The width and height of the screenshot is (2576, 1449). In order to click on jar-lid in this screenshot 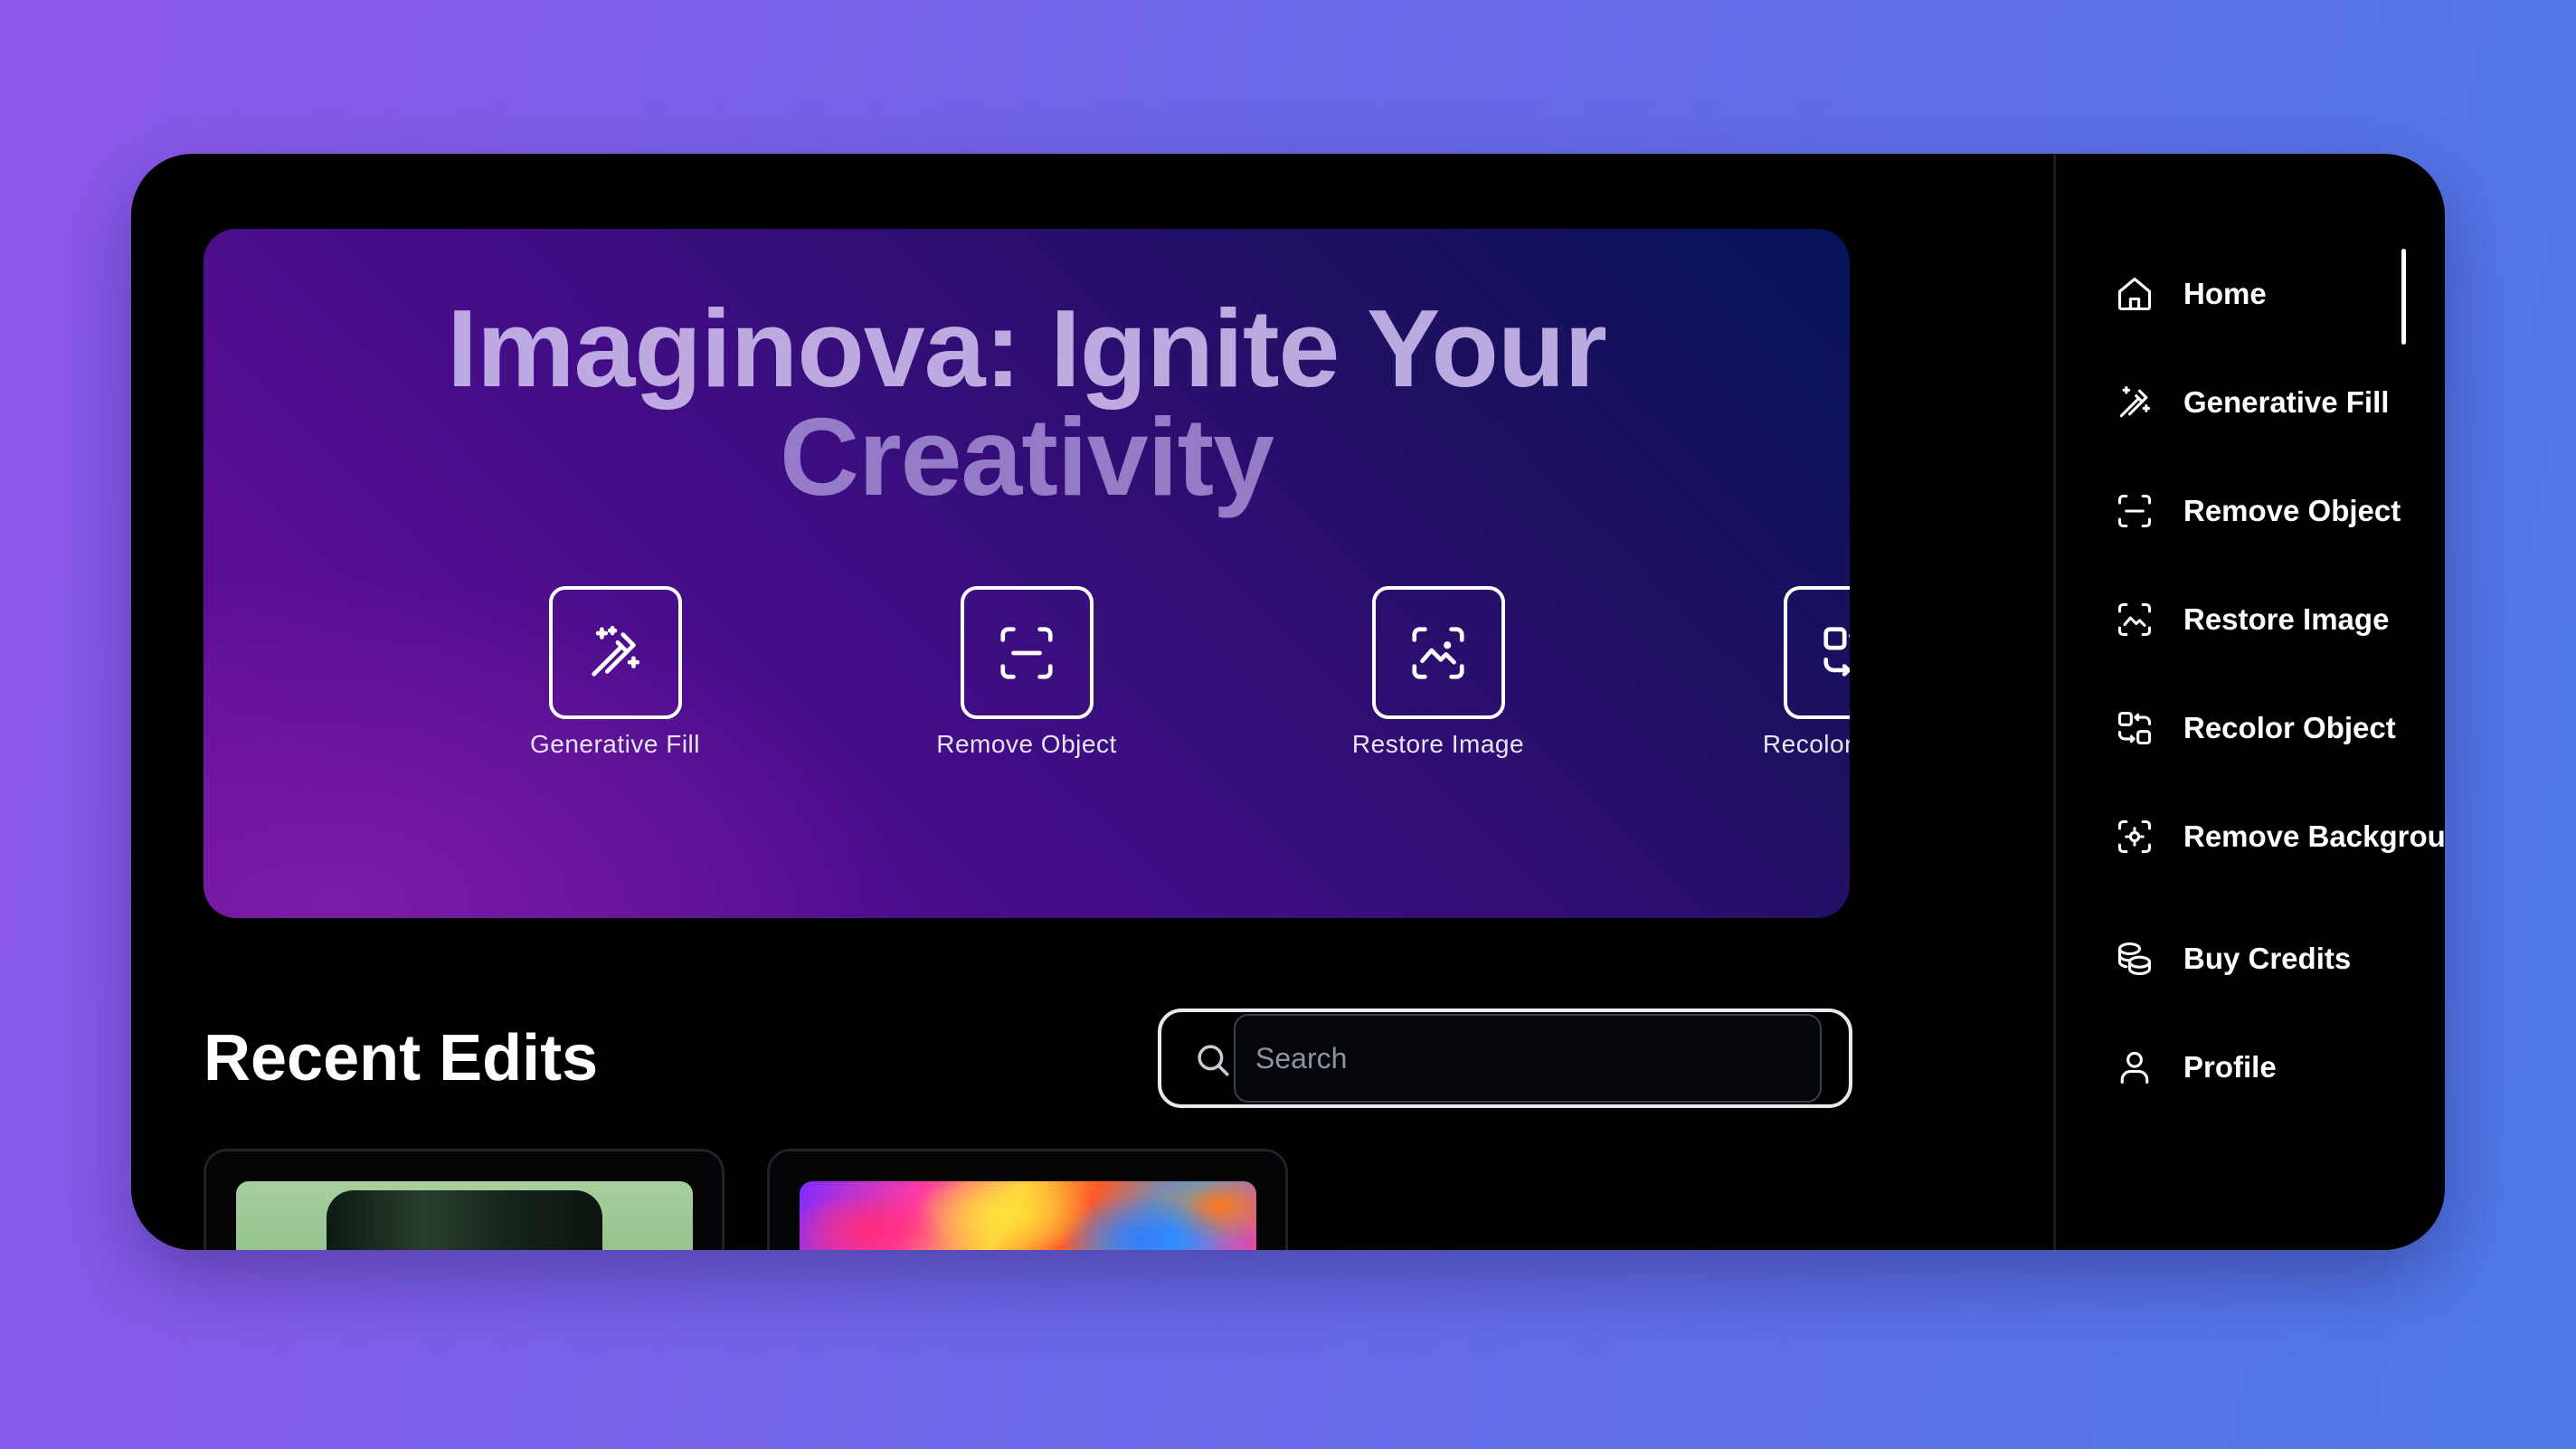, I will do `click(464, 1220)`.